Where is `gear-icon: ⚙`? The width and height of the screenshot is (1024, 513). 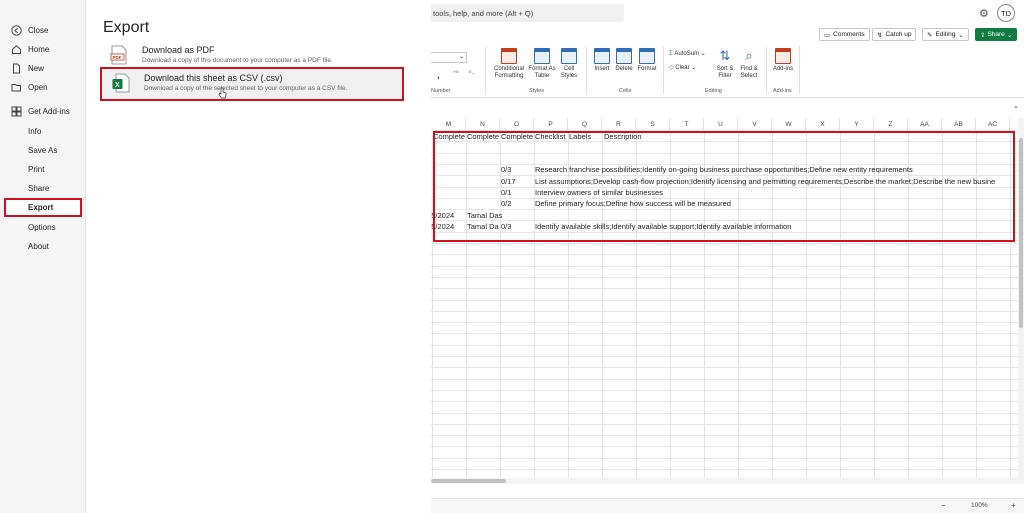 gear-icon: ⚙ is located at coordinates (984, 13).